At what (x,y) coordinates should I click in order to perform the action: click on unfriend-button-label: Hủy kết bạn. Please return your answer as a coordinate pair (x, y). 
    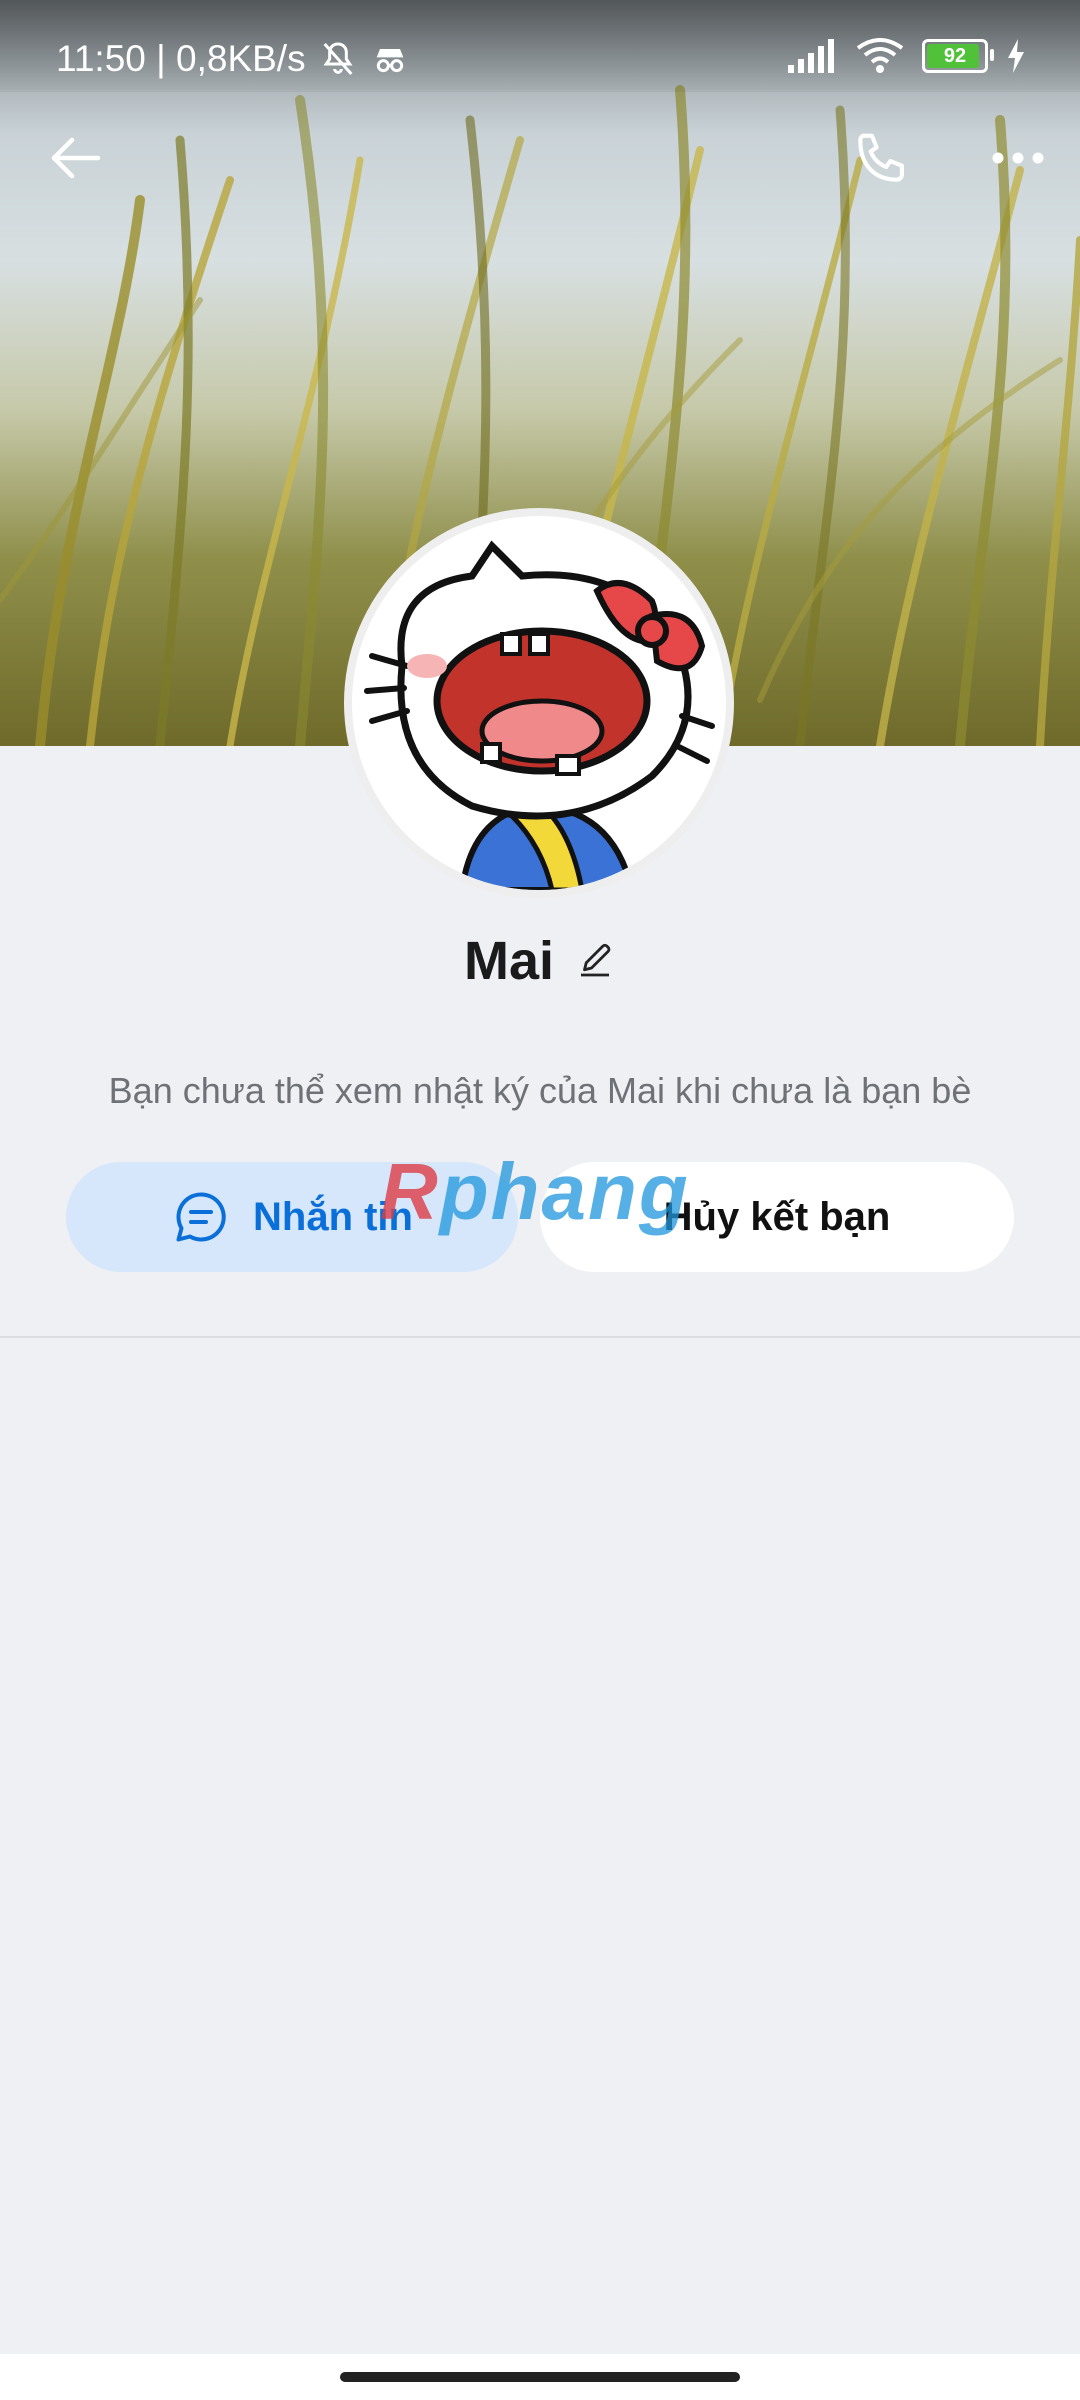
    Looking at the image, I should click on (777, 1216).